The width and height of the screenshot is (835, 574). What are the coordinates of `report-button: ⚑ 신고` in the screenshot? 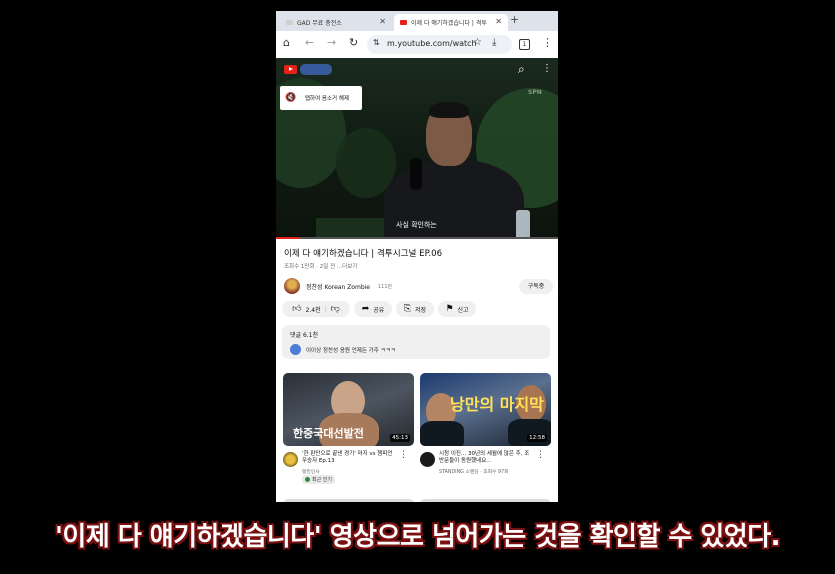 It's located at (457, 309).